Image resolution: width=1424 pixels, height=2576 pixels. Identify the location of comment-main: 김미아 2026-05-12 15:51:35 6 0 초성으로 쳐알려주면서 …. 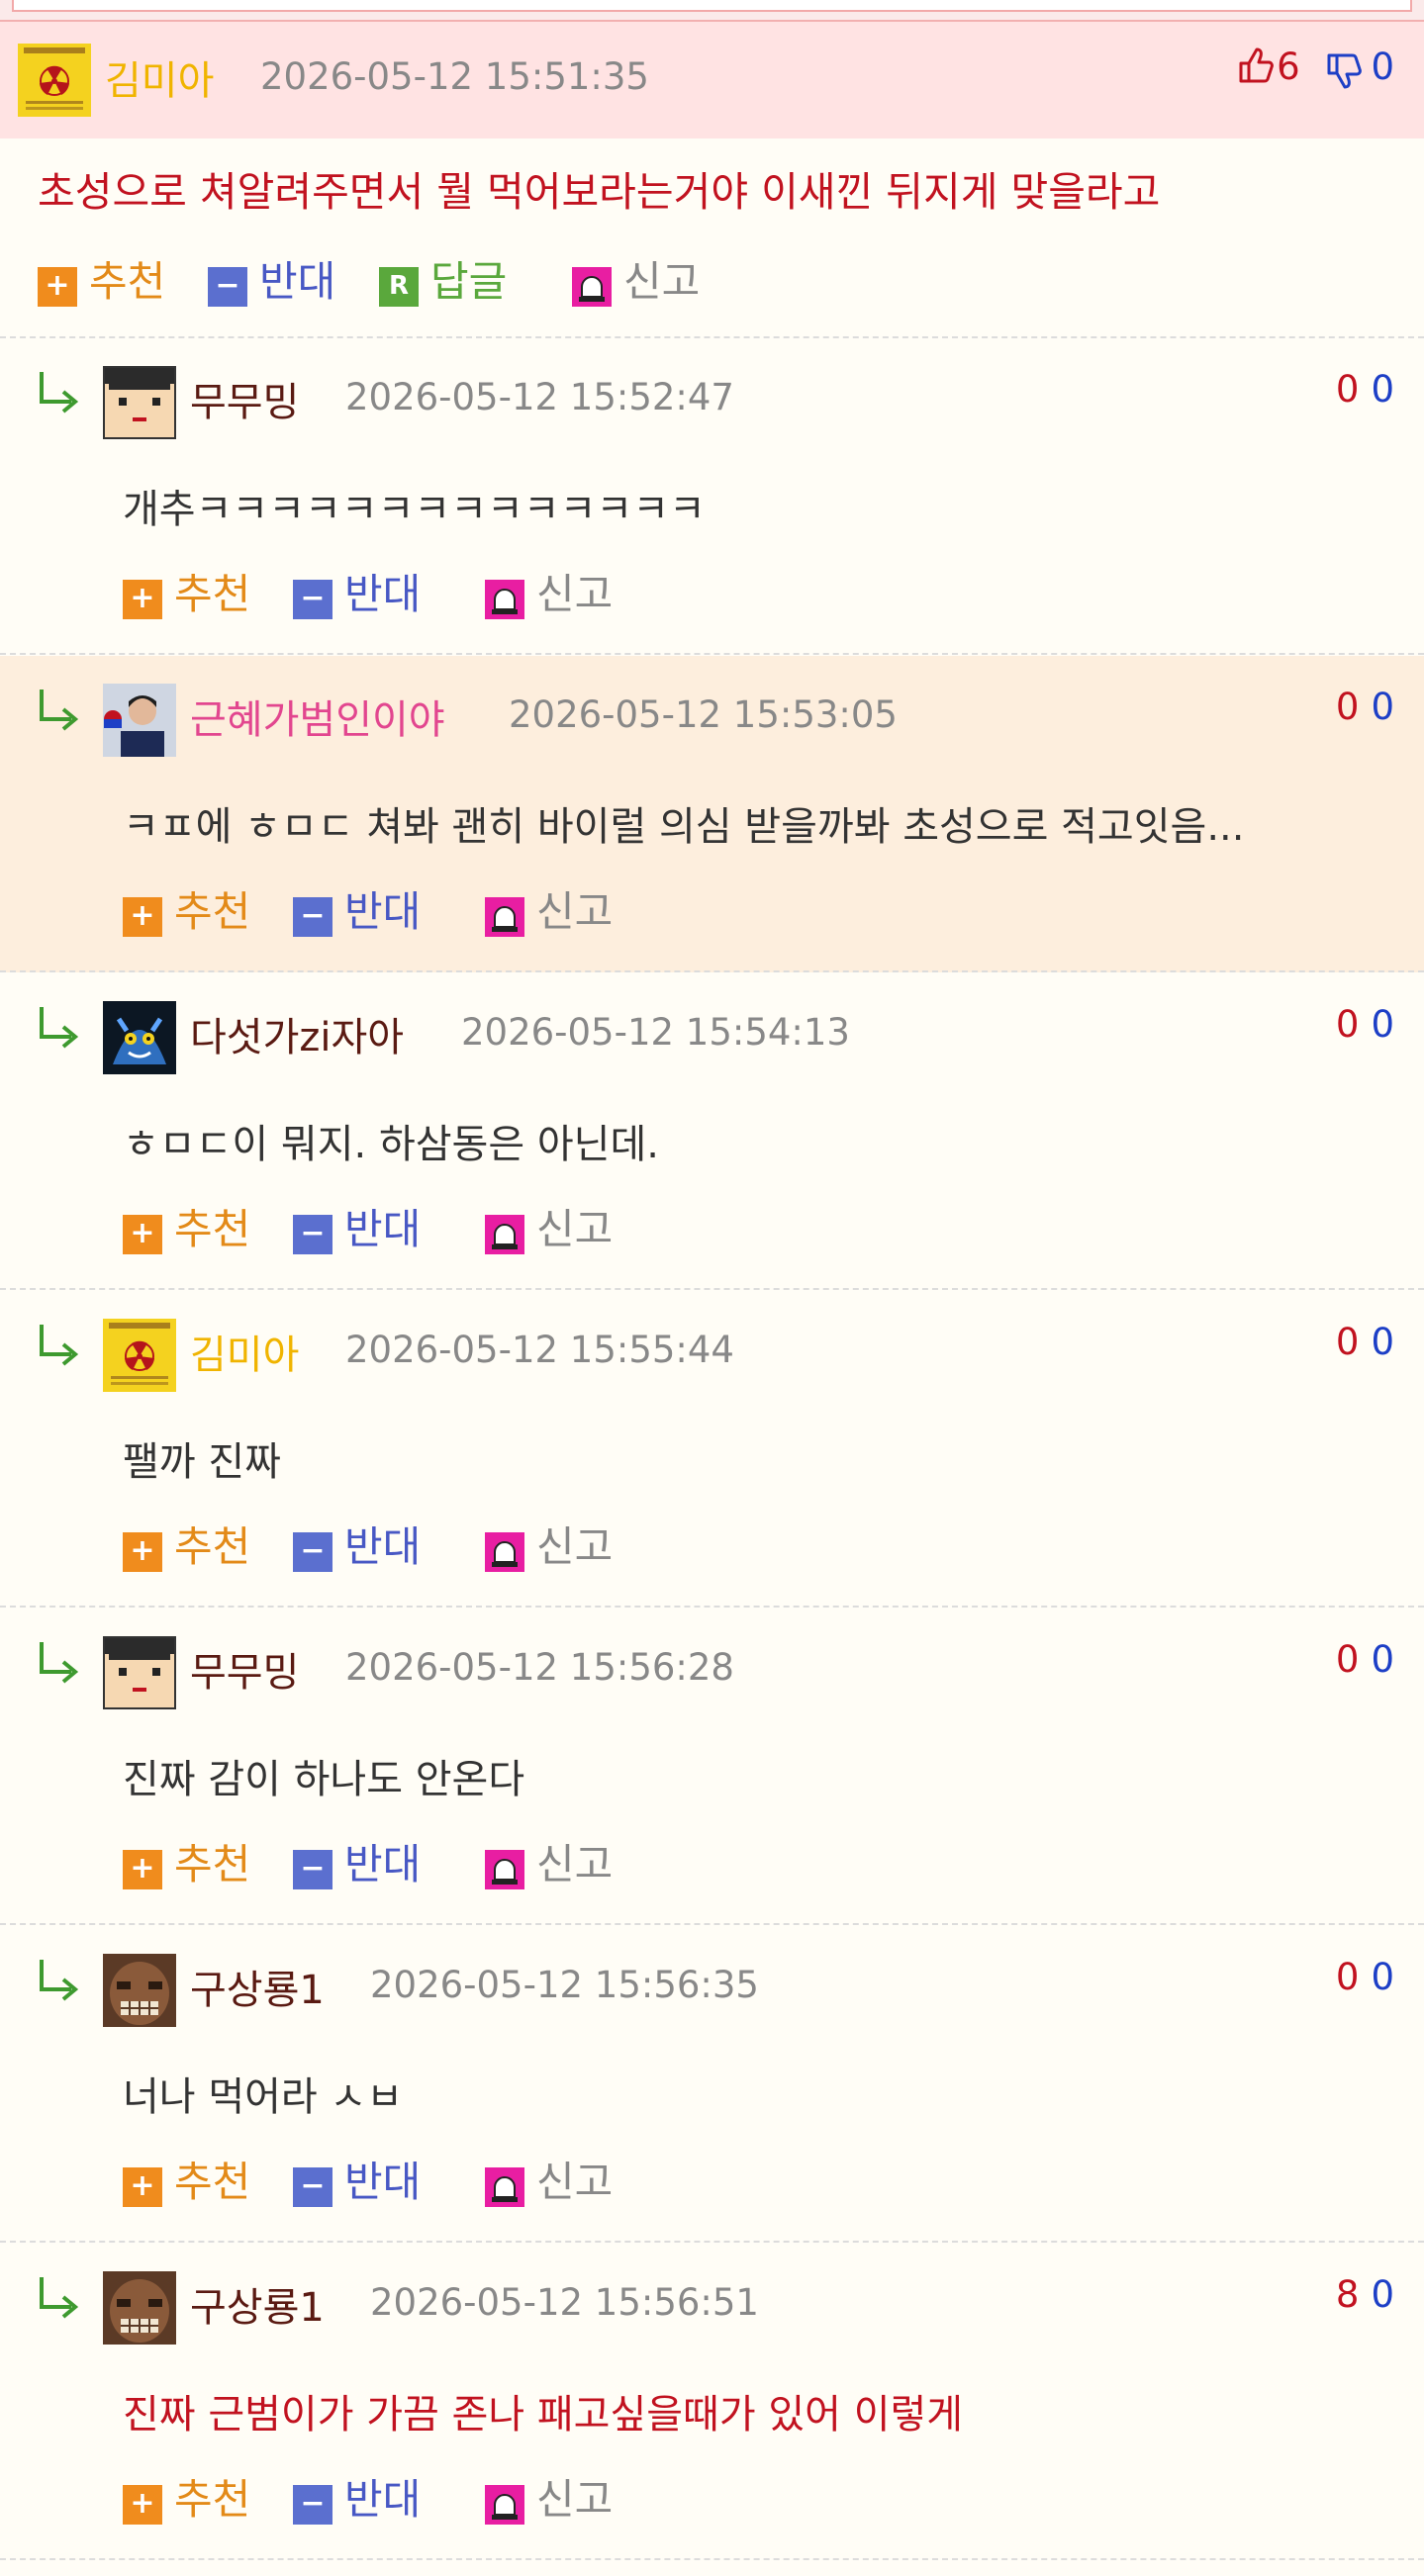
(712, 180).